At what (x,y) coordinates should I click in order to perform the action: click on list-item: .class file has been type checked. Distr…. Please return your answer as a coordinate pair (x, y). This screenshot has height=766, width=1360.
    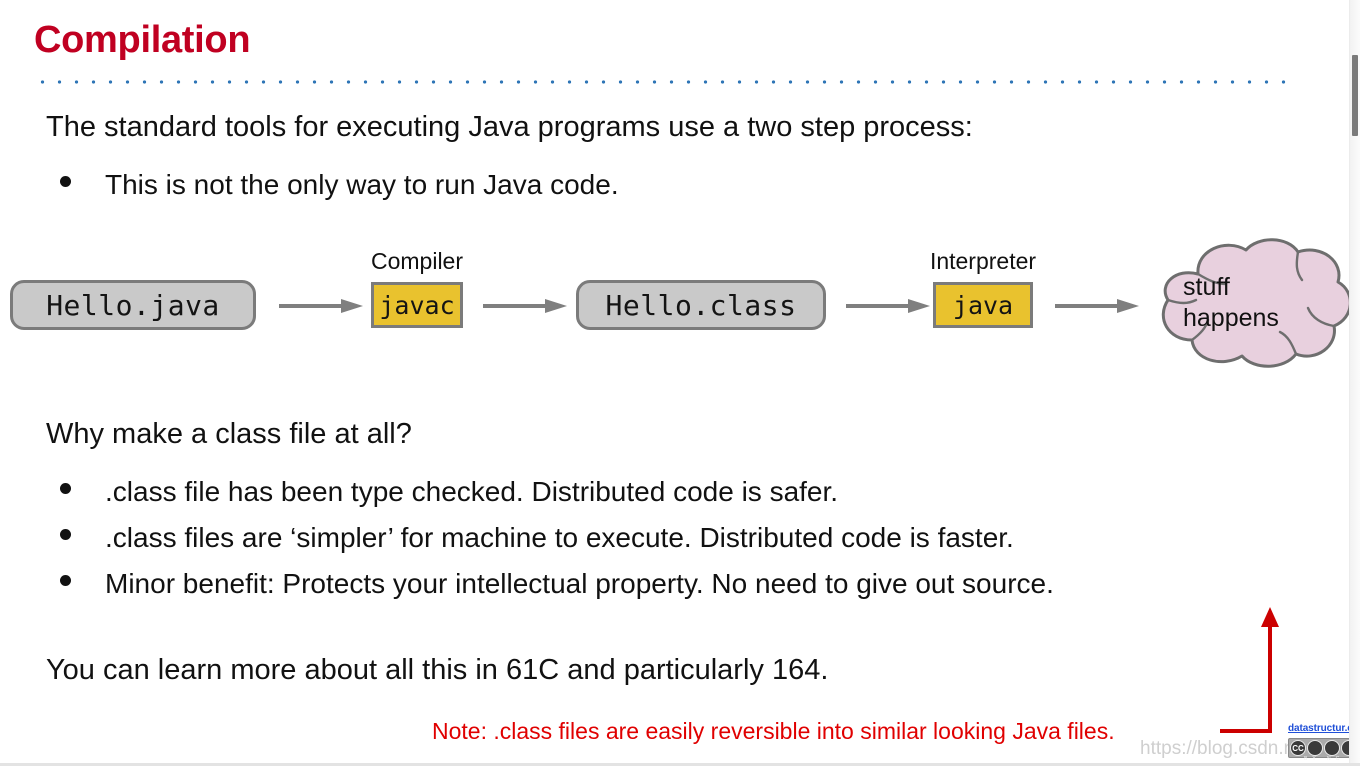
    Looking at the image, I should click on (449, 492).